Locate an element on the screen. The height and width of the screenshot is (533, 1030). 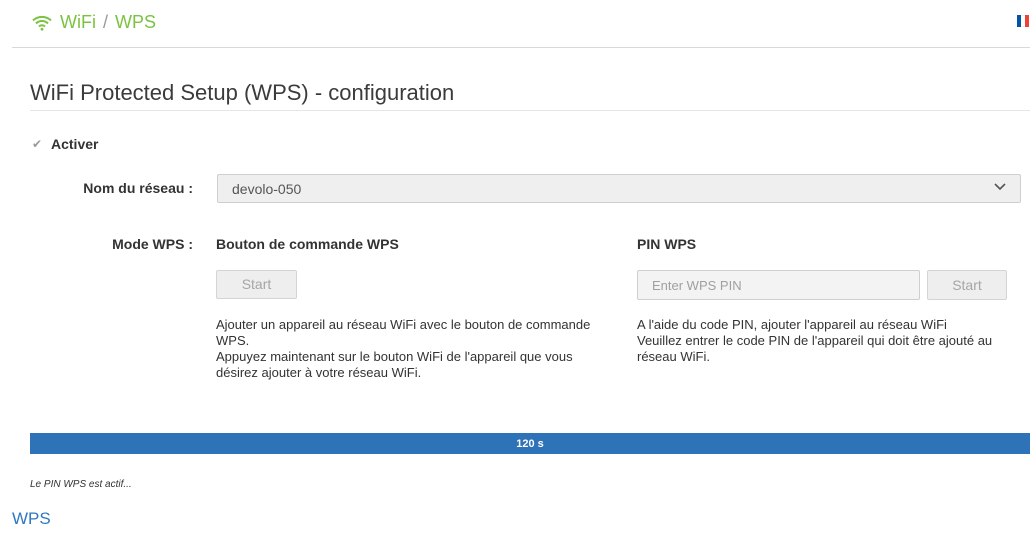
title-divider is located at coordinates (530, 110).